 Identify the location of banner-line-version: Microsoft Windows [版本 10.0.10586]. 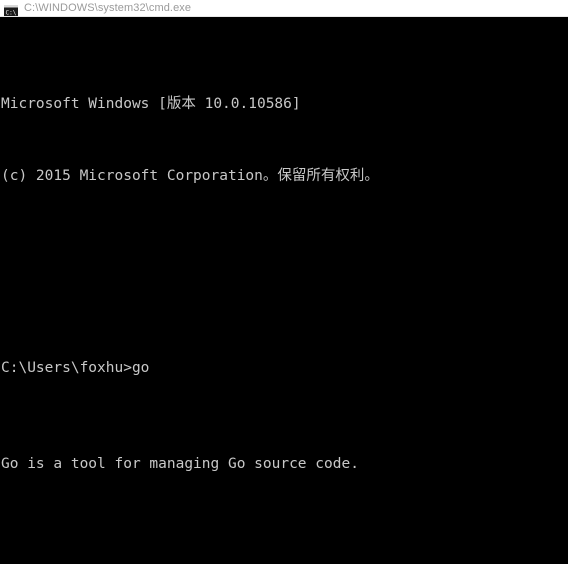
(151, 104).